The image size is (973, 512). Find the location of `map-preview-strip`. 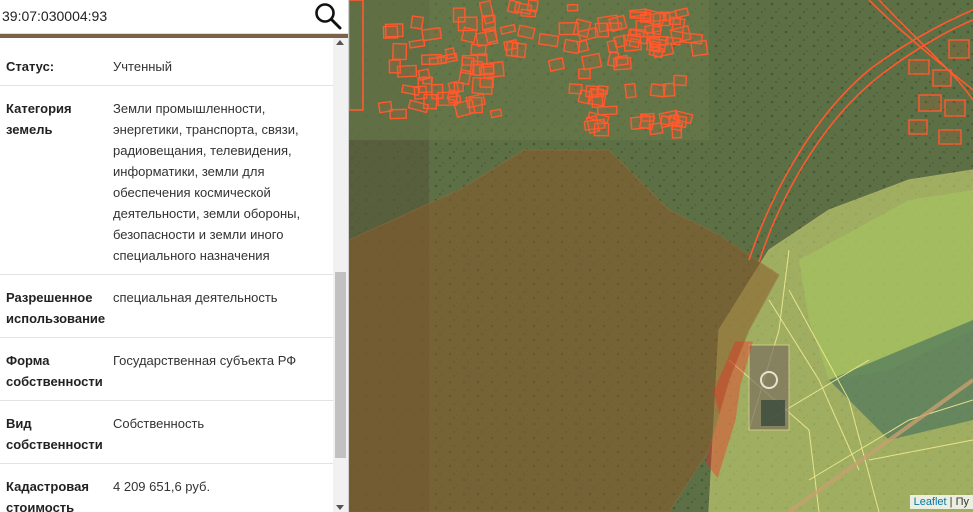

map-preview-strip is located at coordinates (174, 36).